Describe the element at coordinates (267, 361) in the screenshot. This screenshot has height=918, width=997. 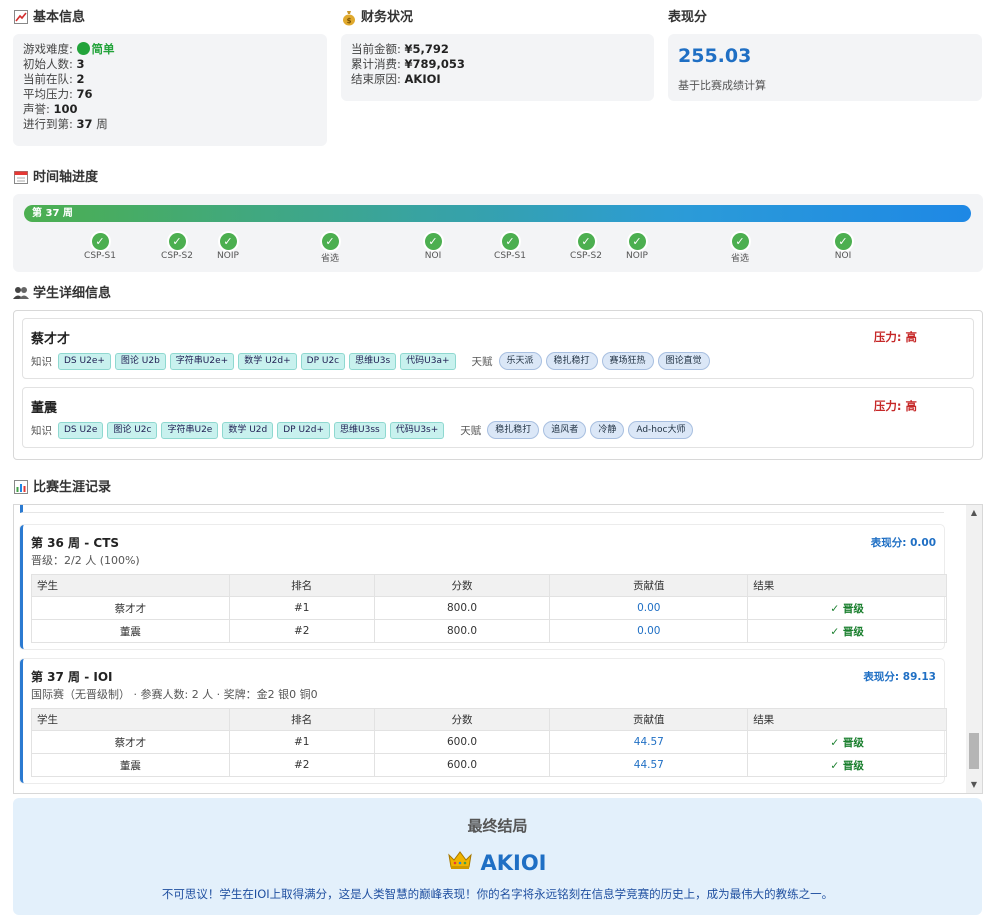
I see `knowledge-tag: 数学 U2d+` at that location.